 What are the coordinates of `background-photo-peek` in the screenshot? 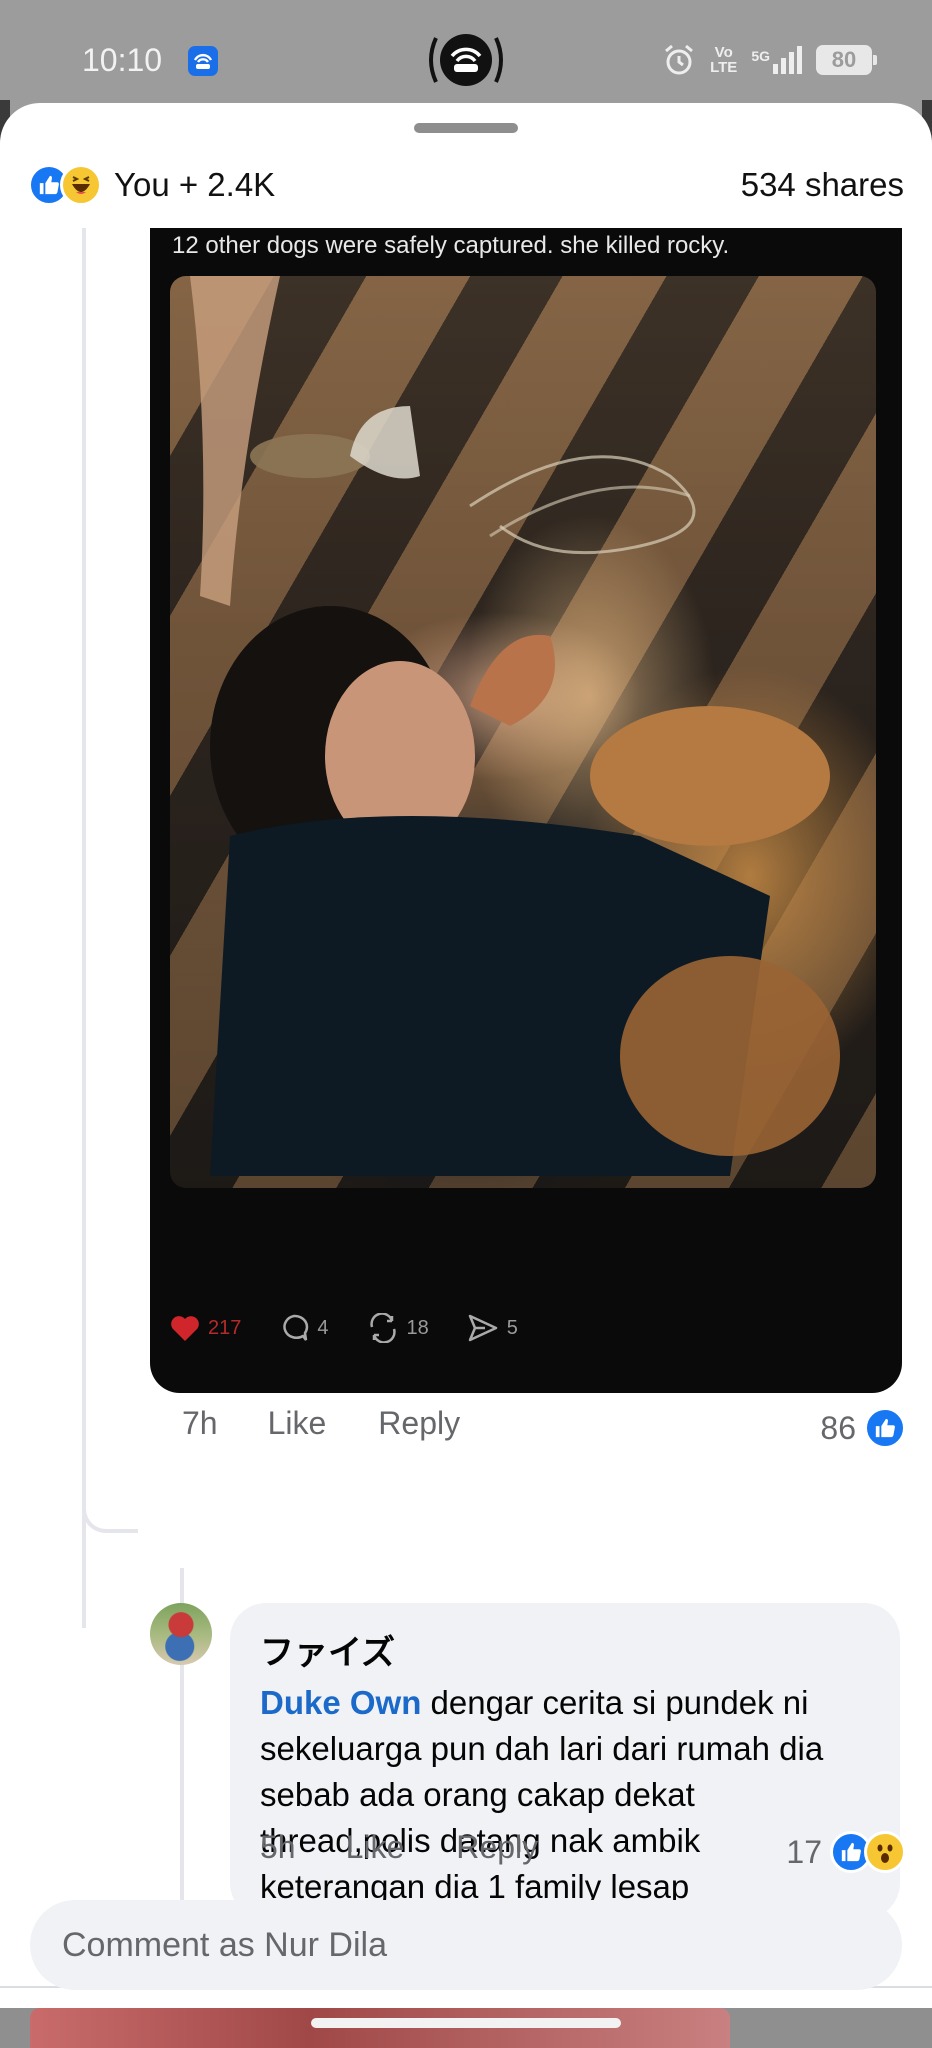 It's located at (380, 2028).